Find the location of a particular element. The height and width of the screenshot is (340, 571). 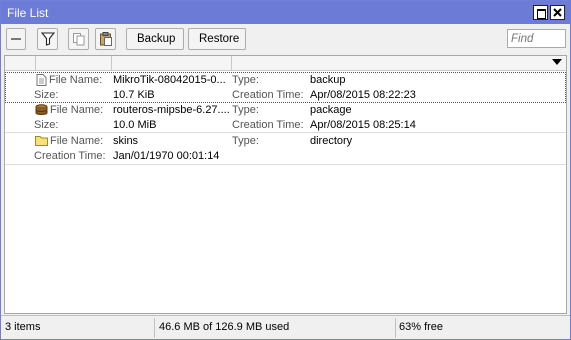

paste-button is located at coordinates (105, 39).